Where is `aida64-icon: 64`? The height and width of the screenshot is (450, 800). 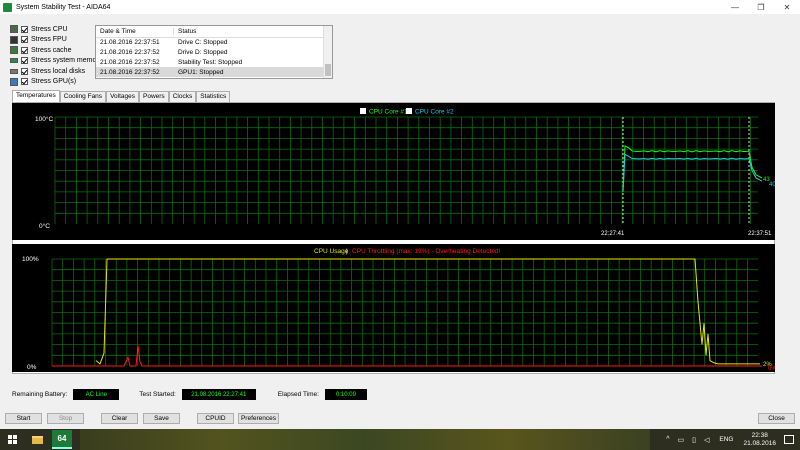
aida64-icon: 64 is located at coordinates (62, 438).